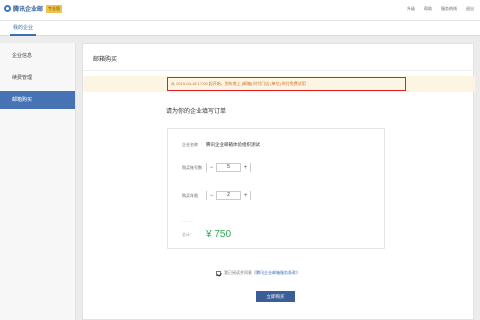 The width and height of the screenshot is (480, 320). I want to click on total-price: ¥ 750, so click(219, 234).